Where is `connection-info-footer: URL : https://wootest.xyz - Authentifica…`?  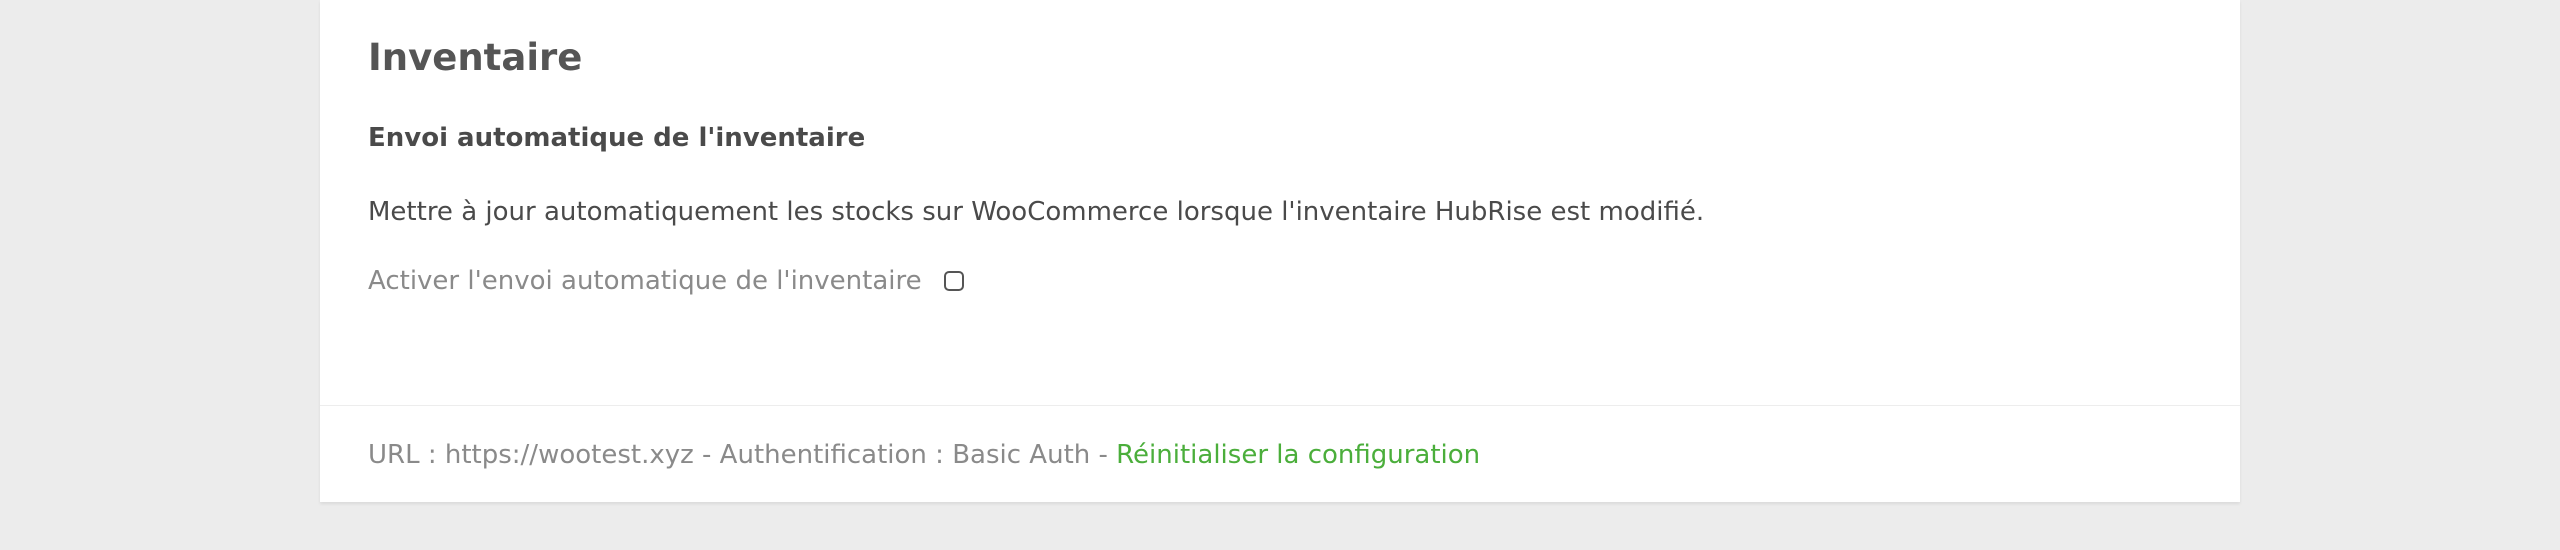 connection-info-footer: URL : https://wootest.xyz - Authentifica… is located at coordinates (924, 455).